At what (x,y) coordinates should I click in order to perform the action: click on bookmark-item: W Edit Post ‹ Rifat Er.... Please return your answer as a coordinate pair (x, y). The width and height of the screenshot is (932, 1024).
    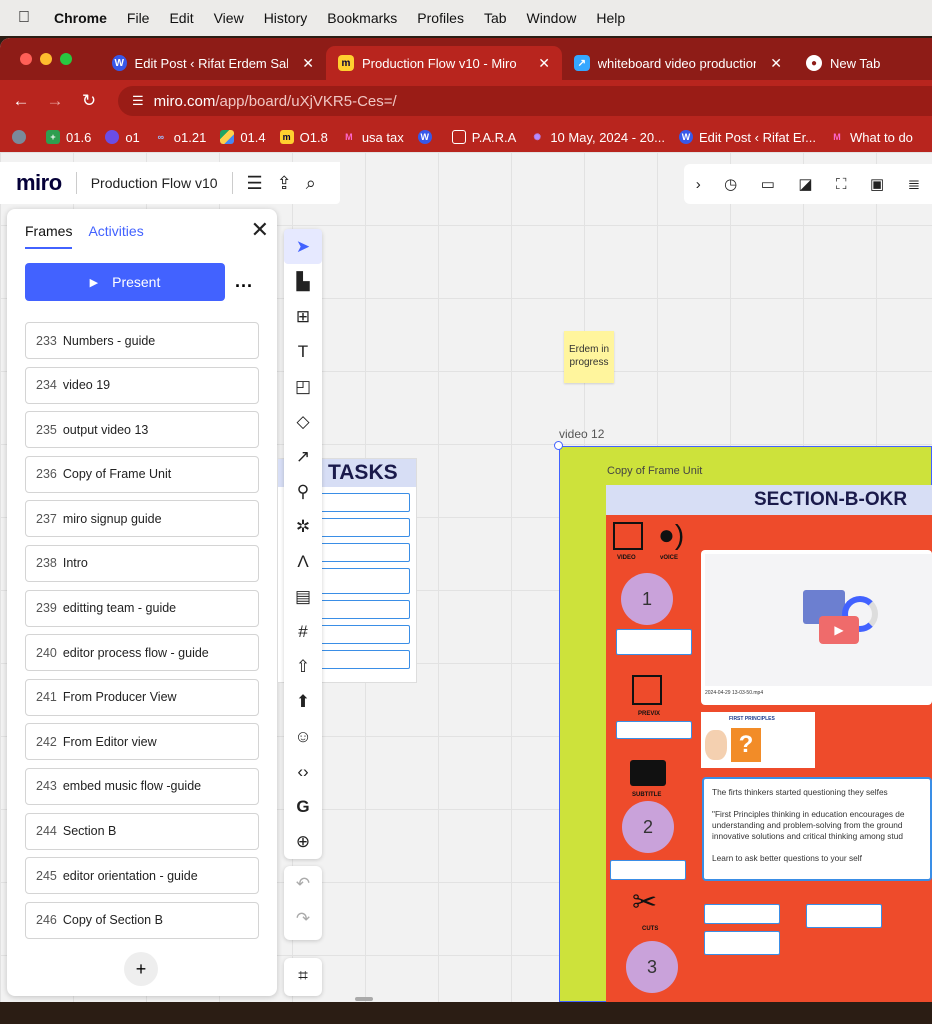
    Looking at the image, I should click on (747, 137).